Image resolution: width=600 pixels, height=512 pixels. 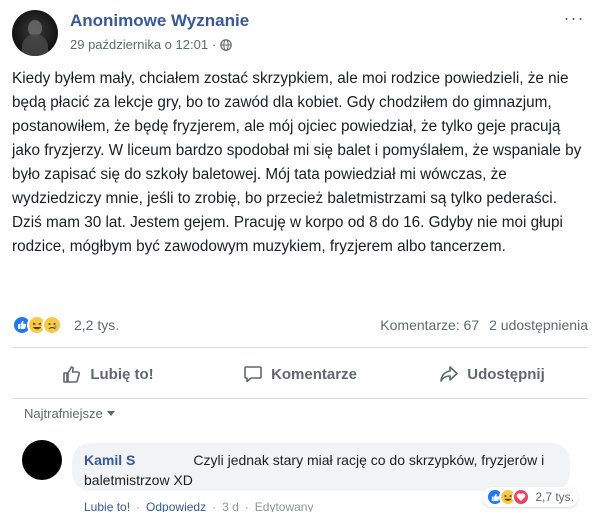 What do you see at coordinates (300, 325) in the screenshot?
I see `reactions-bar: 2,2 tys. Komentarze: 67 2 udostępnienia` at bounding box center [300, 325].